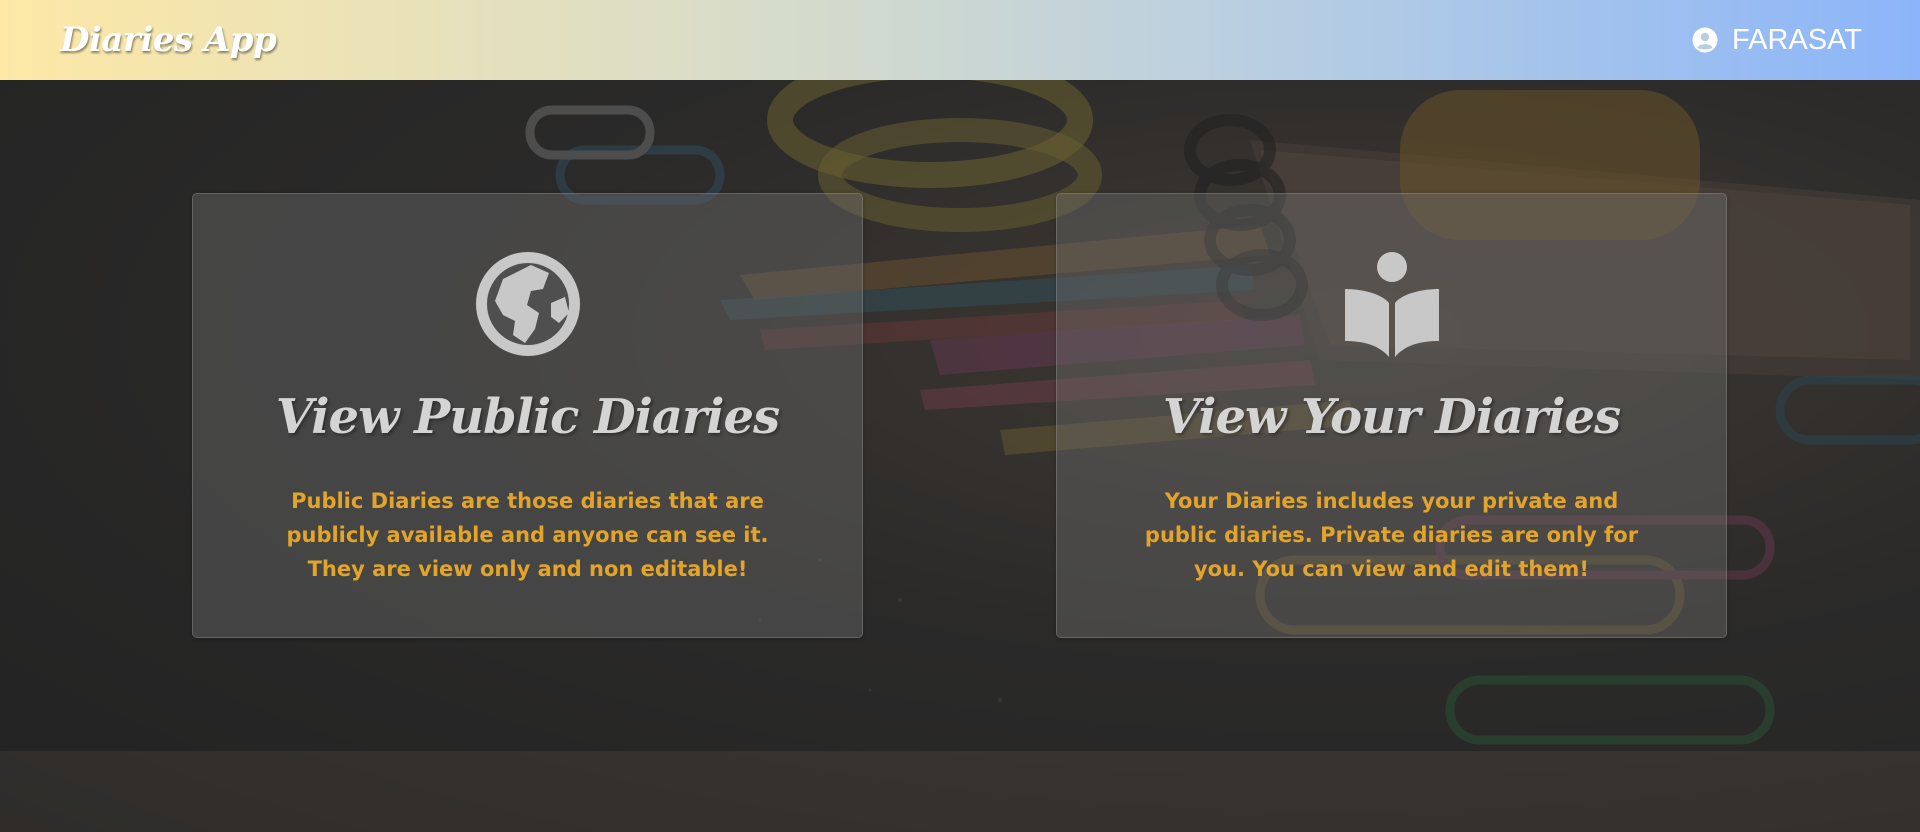  Describe the element at coordinates (1392, 304) in the screenshot. I see `book-reader-icon` at that location.